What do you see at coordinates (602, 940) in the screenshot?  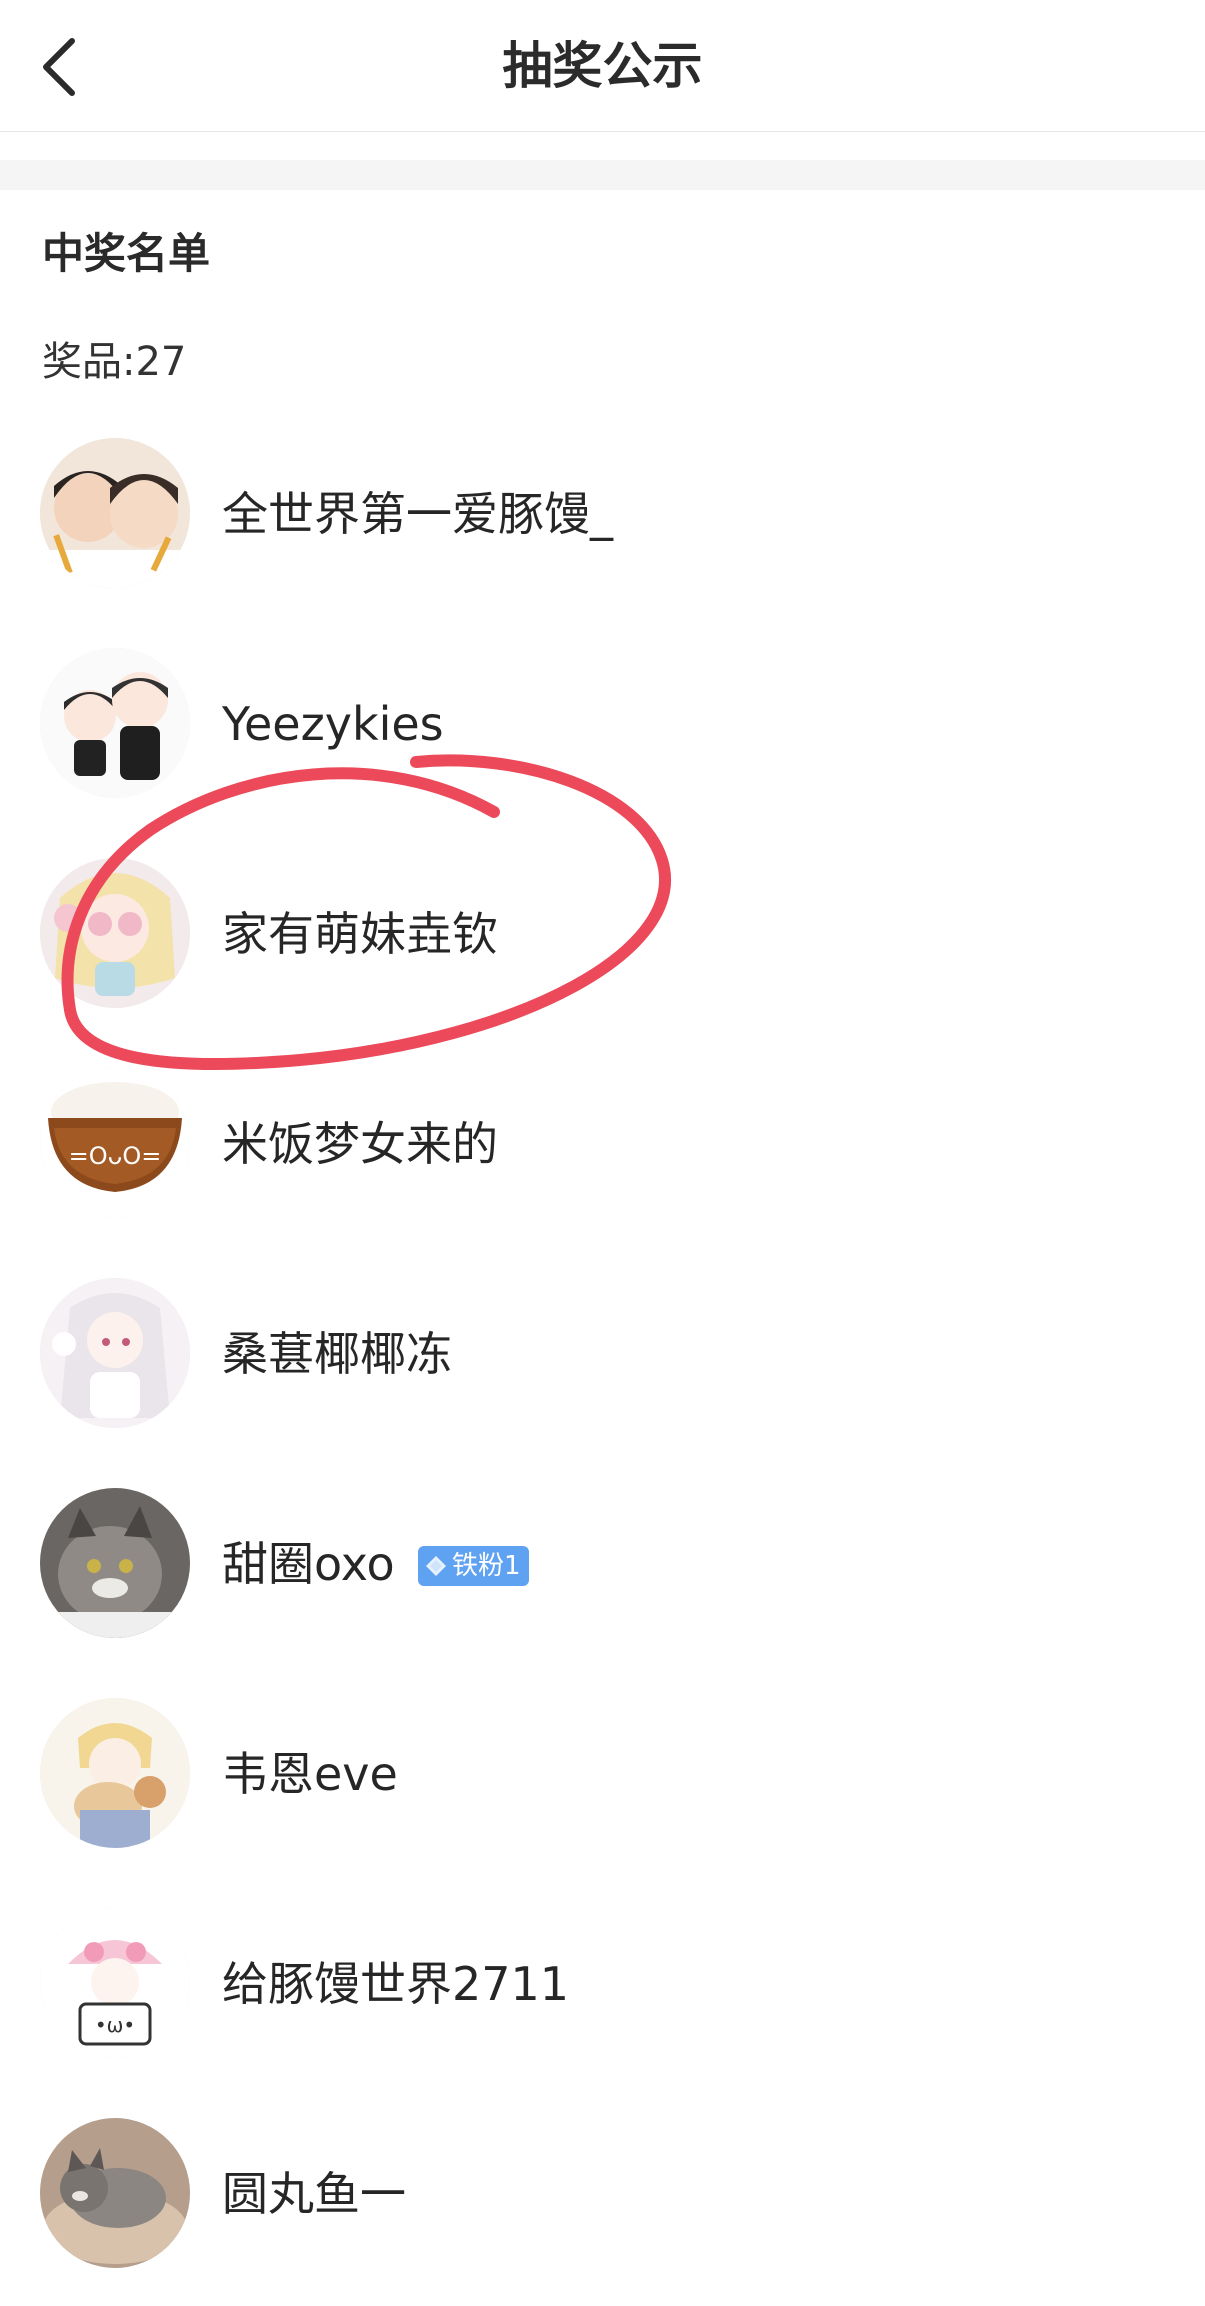 I see `list-item: 家有萌妹垚钦` at bounding box center [602, 940].